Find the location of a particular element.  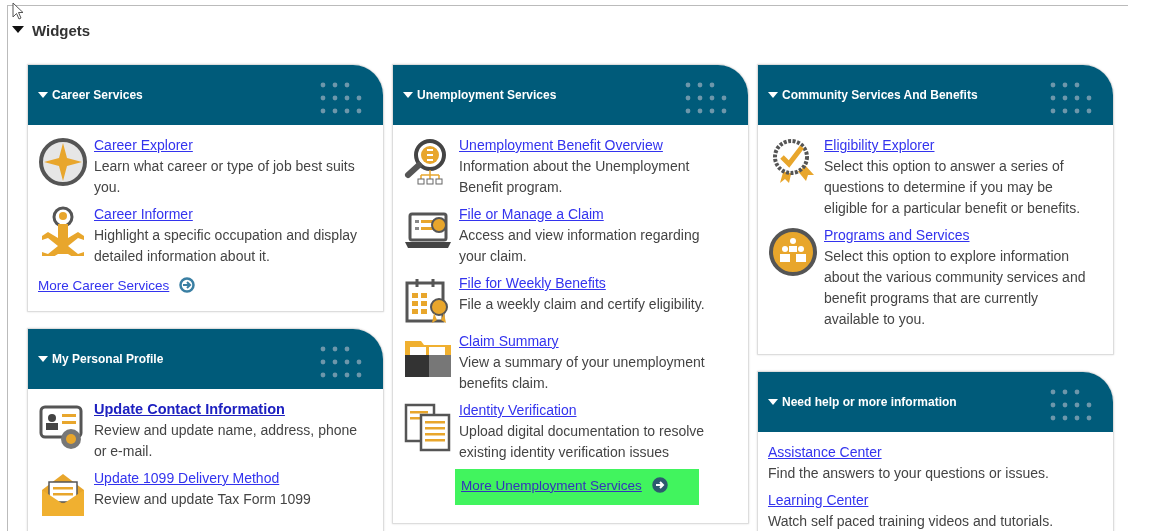

item-description: Access and view information regarding your claim. is located at coordinates (580, 246).